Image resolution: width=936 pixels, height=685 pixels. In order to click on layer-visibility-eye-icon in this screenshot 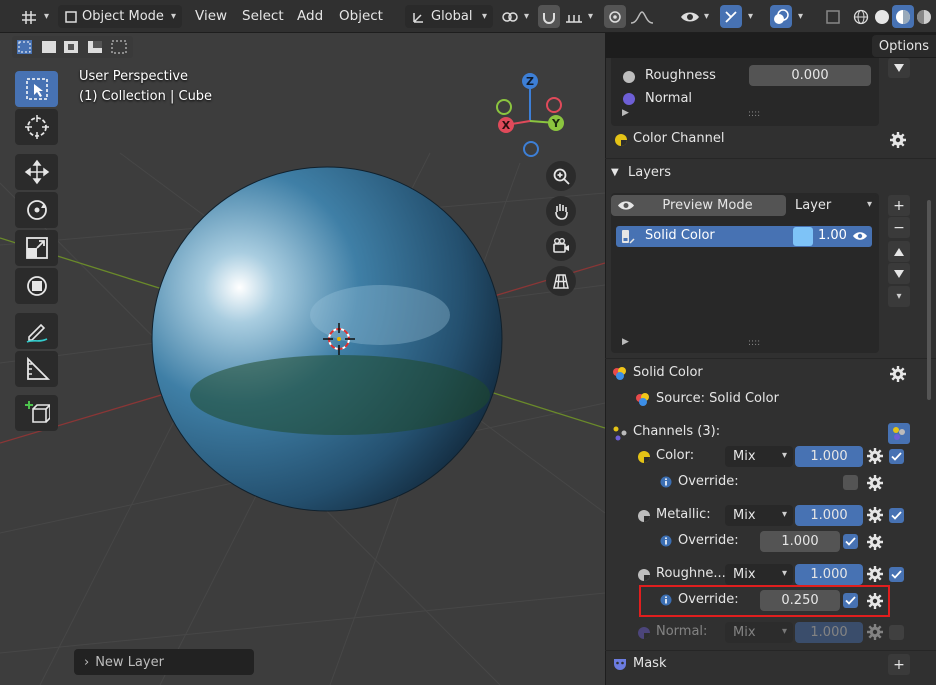, I will do `click(860, 236)`.